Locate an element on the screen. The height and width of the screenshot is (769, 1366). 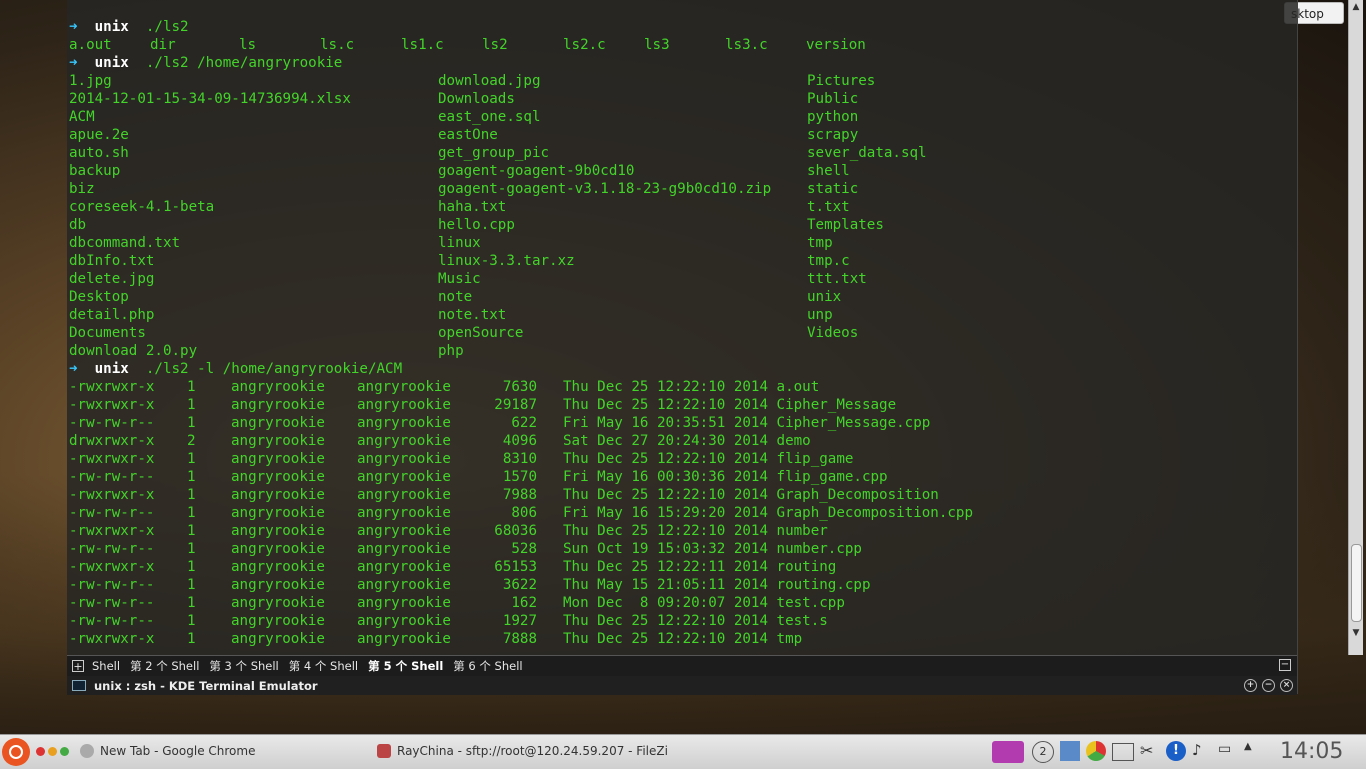
terminal-tab: 第 6 个 Shell is located at coordinates (487, 666).